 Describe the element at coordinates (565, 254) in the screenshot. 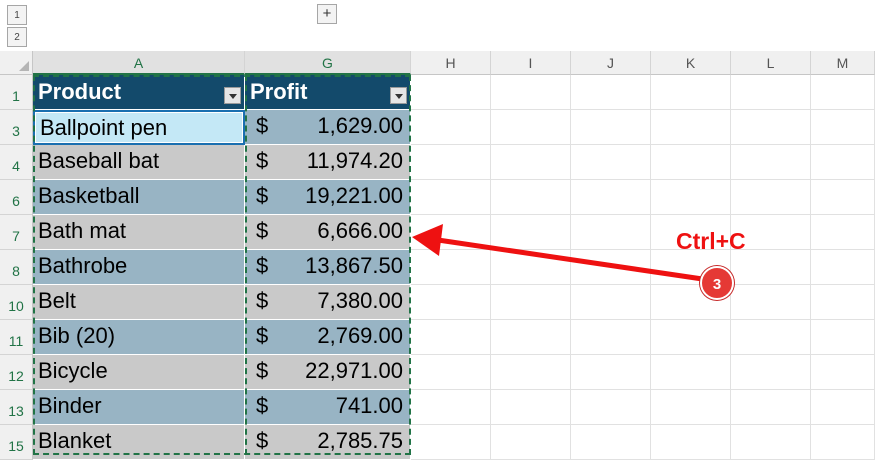

I see `annotation-arrow` at that location.